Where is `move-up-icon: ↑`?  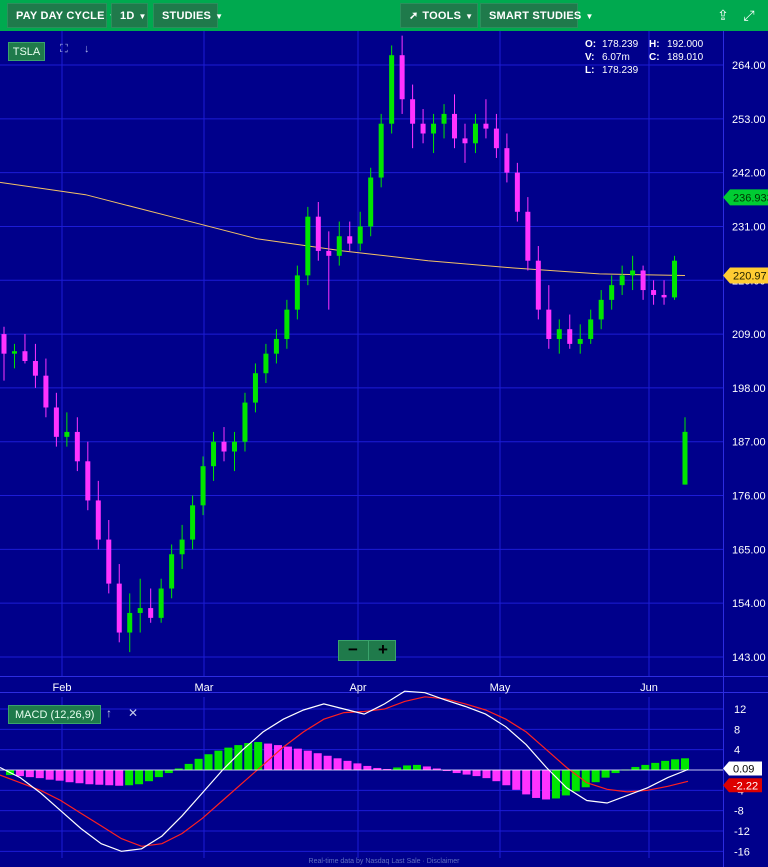 move-up-icon: ↑ is located at coordinates (109, 713).